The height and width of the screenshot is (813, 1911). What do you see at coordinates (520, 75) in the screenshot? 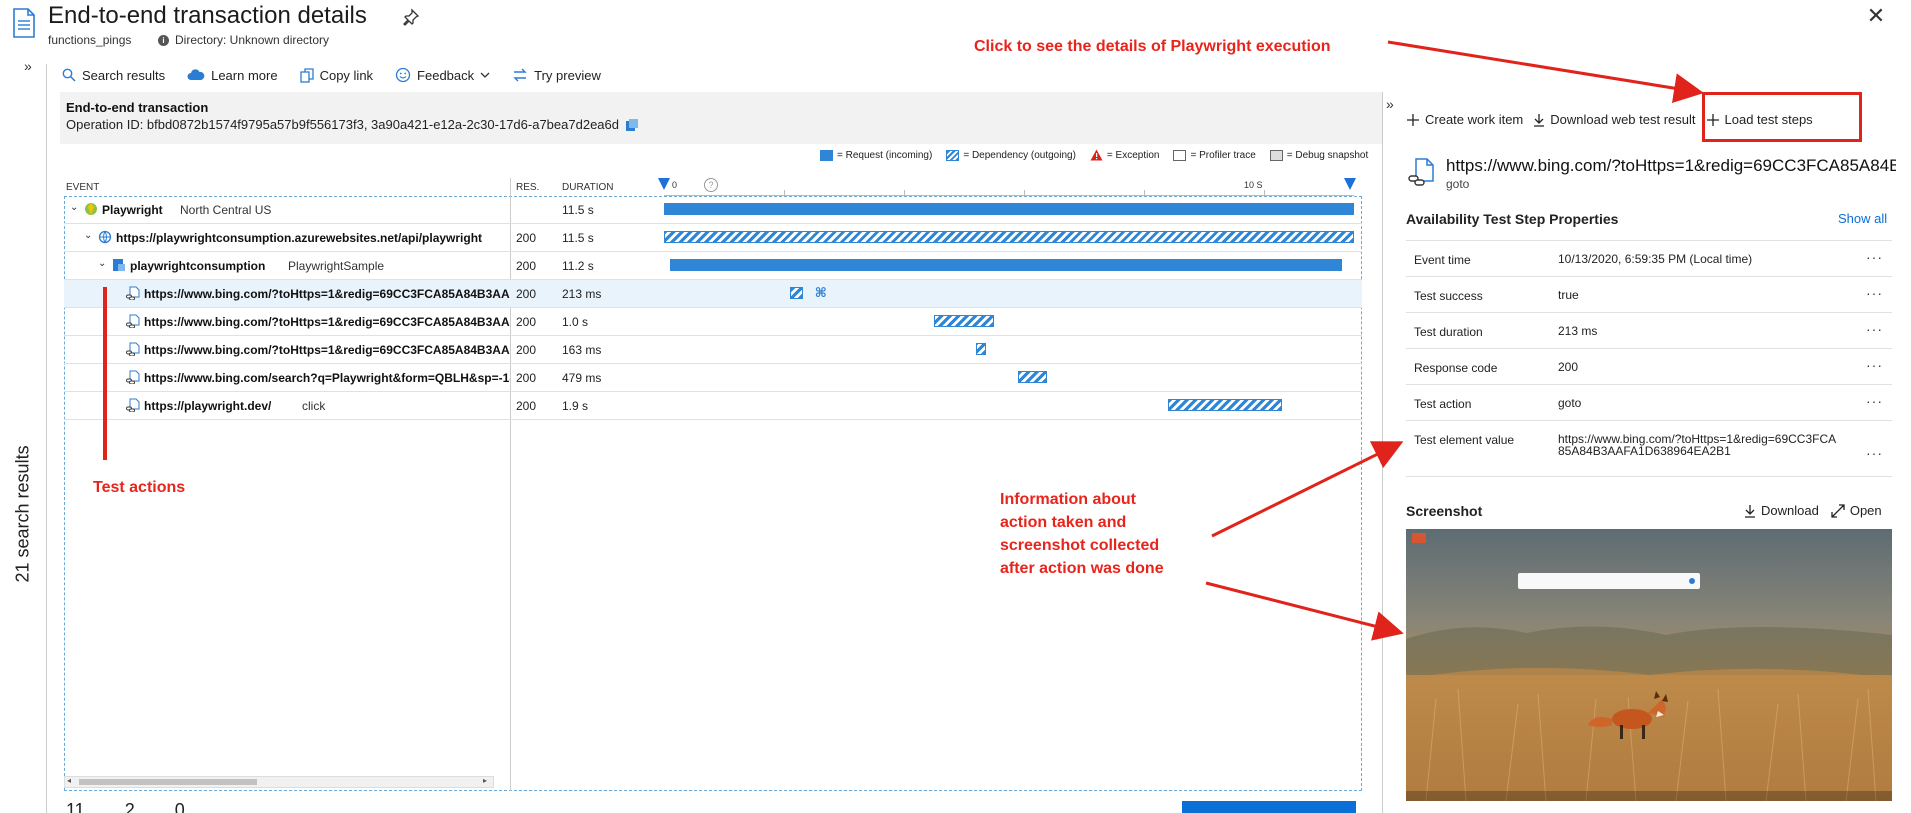
I see `swap-icon` at bounding box center [520, 75].